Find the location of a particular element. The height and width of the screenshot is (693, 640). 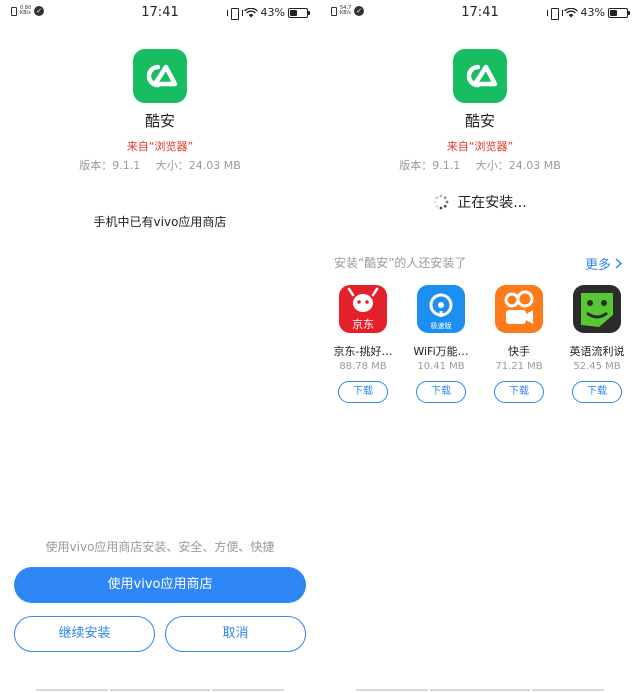

more-link: 更多 is located at coordinates (603, 263).